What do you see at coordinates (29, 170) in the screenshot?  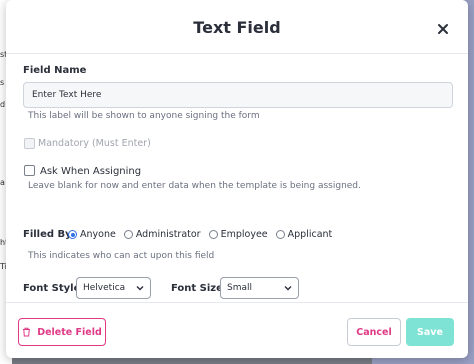 I see `ask-when-assigning-checkbox` at bounding box center [29, 170].